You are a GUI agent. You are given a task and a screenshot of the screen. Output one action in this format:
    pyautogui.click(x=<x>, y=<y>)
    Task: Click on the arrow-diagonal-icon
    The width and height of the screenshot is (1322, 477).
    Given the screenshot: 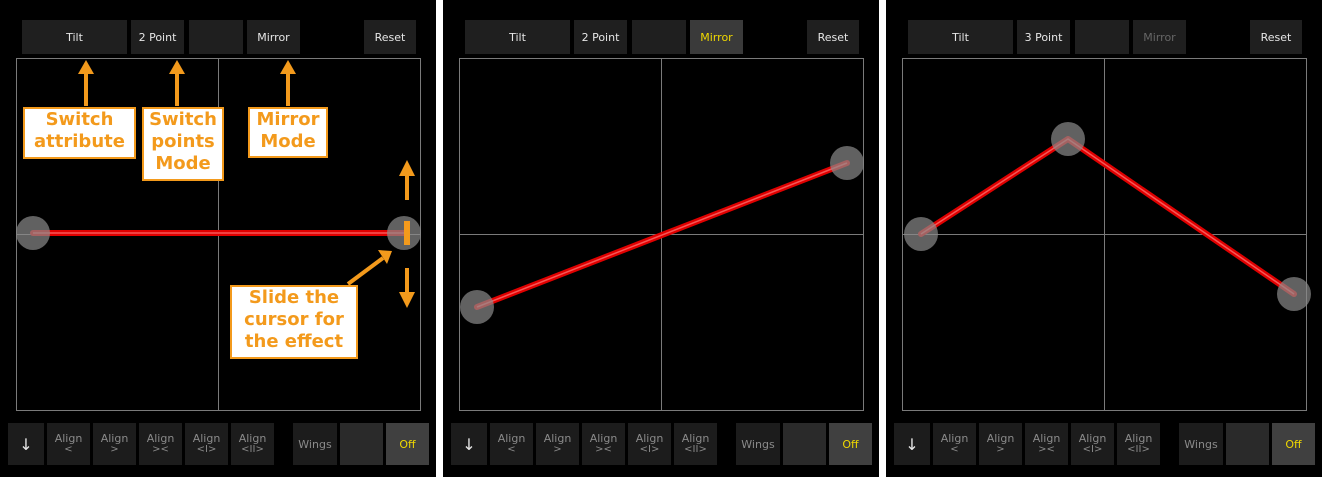 What is the action you would take?
    pyautogui.click(x=365, y=271)
    